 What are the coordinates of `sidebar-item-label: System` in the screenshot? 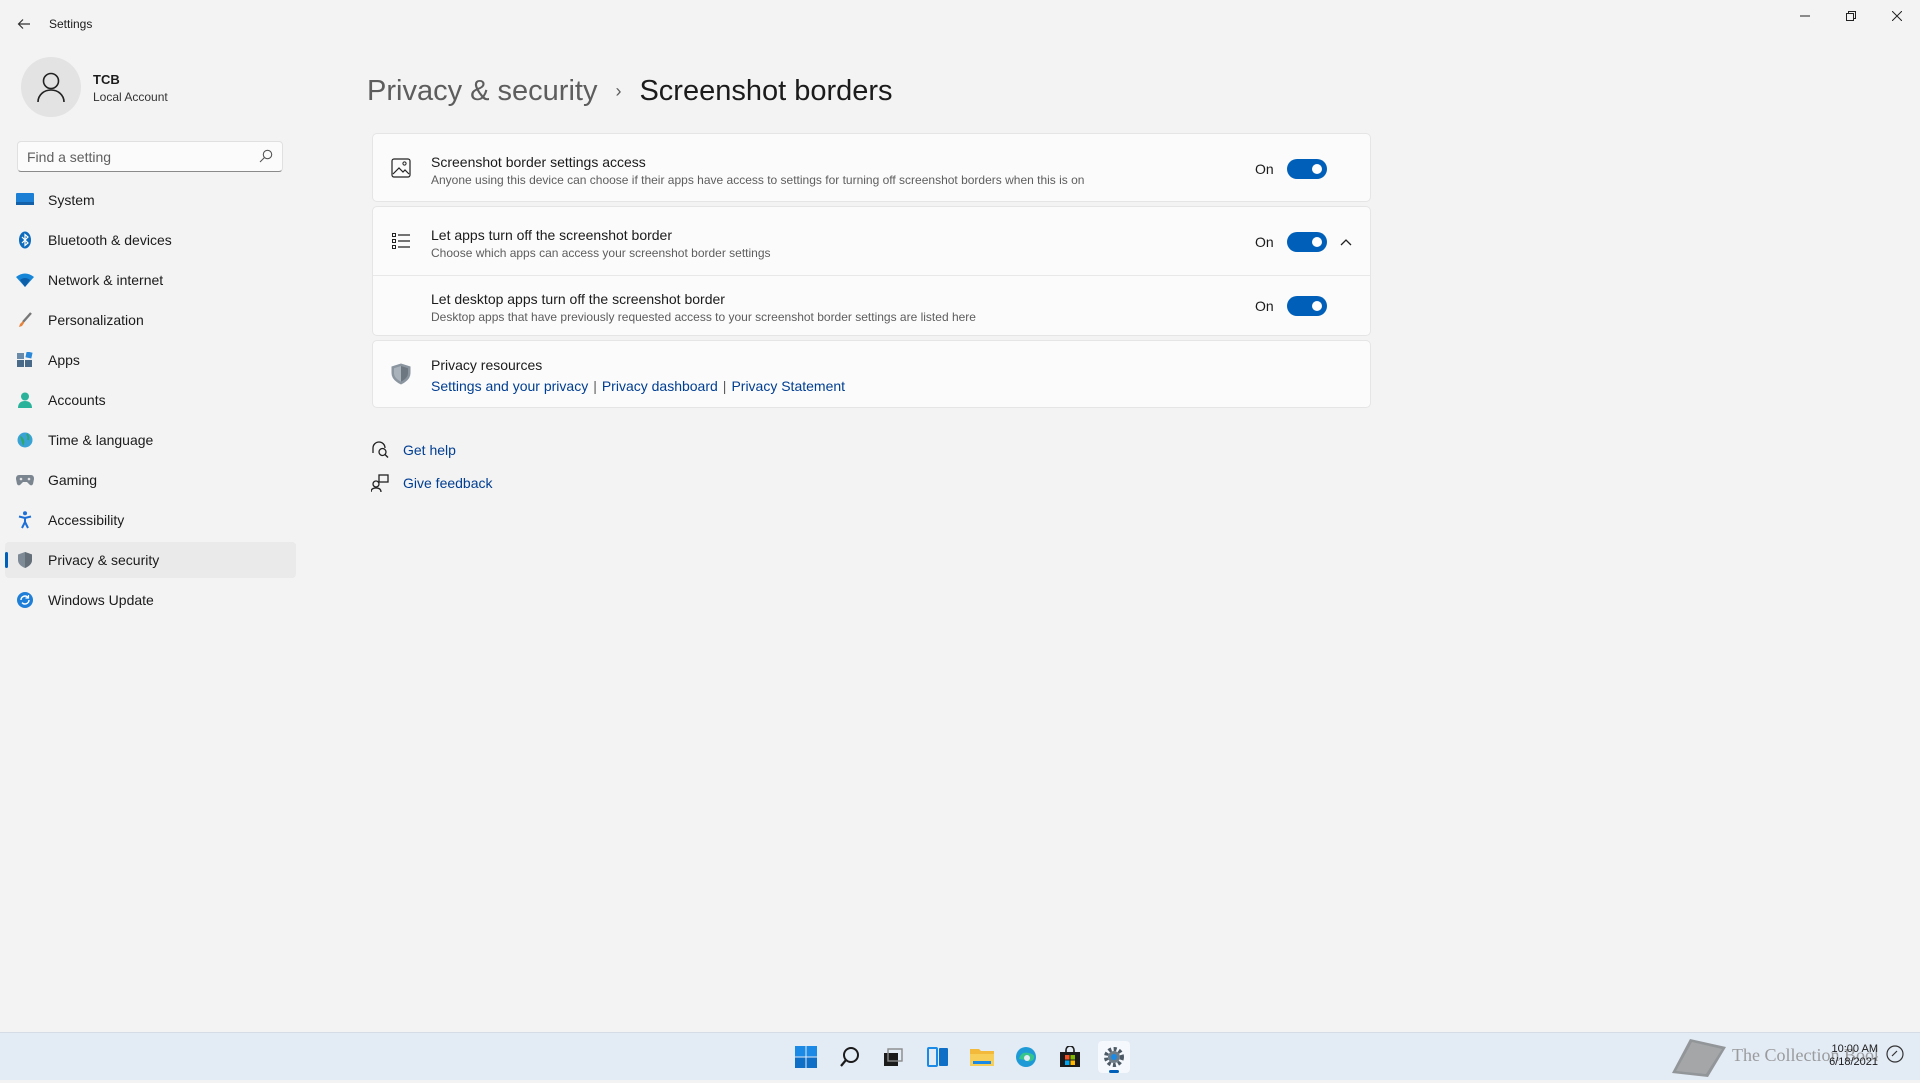 It's located at (71, 200).